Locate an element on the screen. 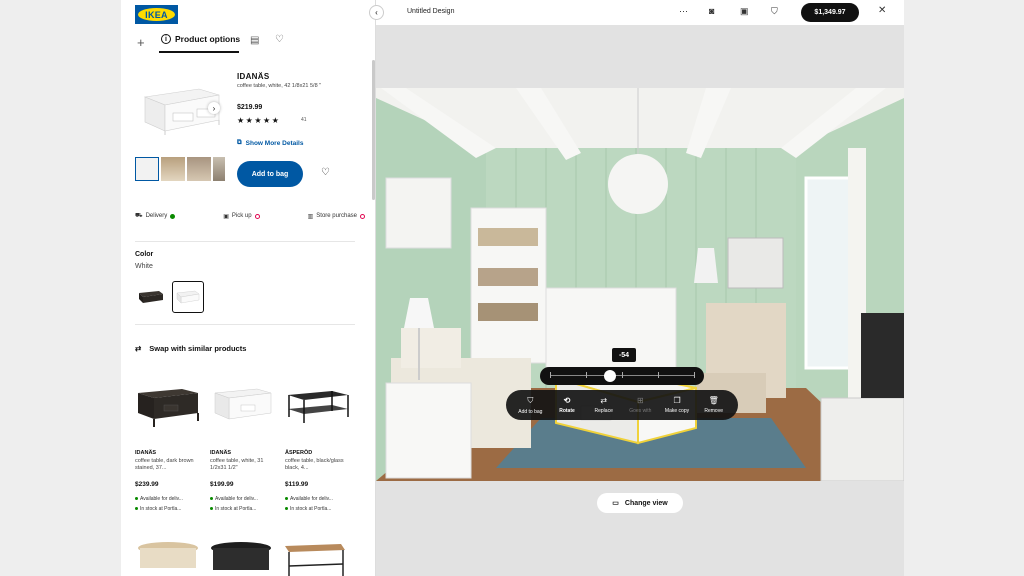 The width and height of the screenshot is (1024, 576). save-icon: ▣ is located at coordinates (744, 11).